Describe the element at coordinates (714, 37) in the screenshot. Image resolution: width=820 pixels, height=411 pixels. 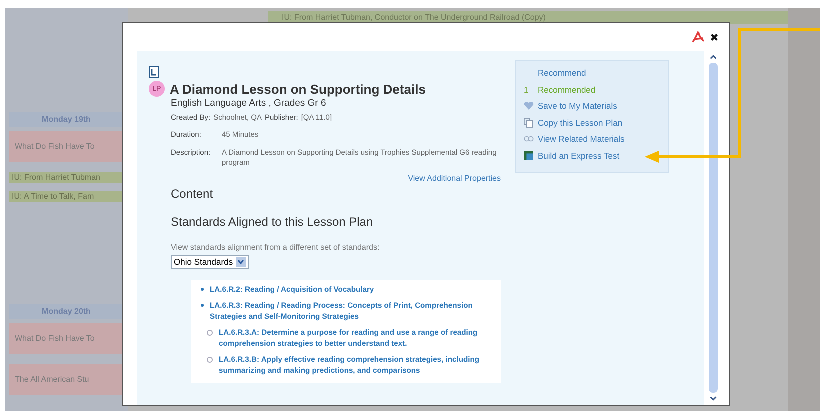
I see `close-icon` at that location.